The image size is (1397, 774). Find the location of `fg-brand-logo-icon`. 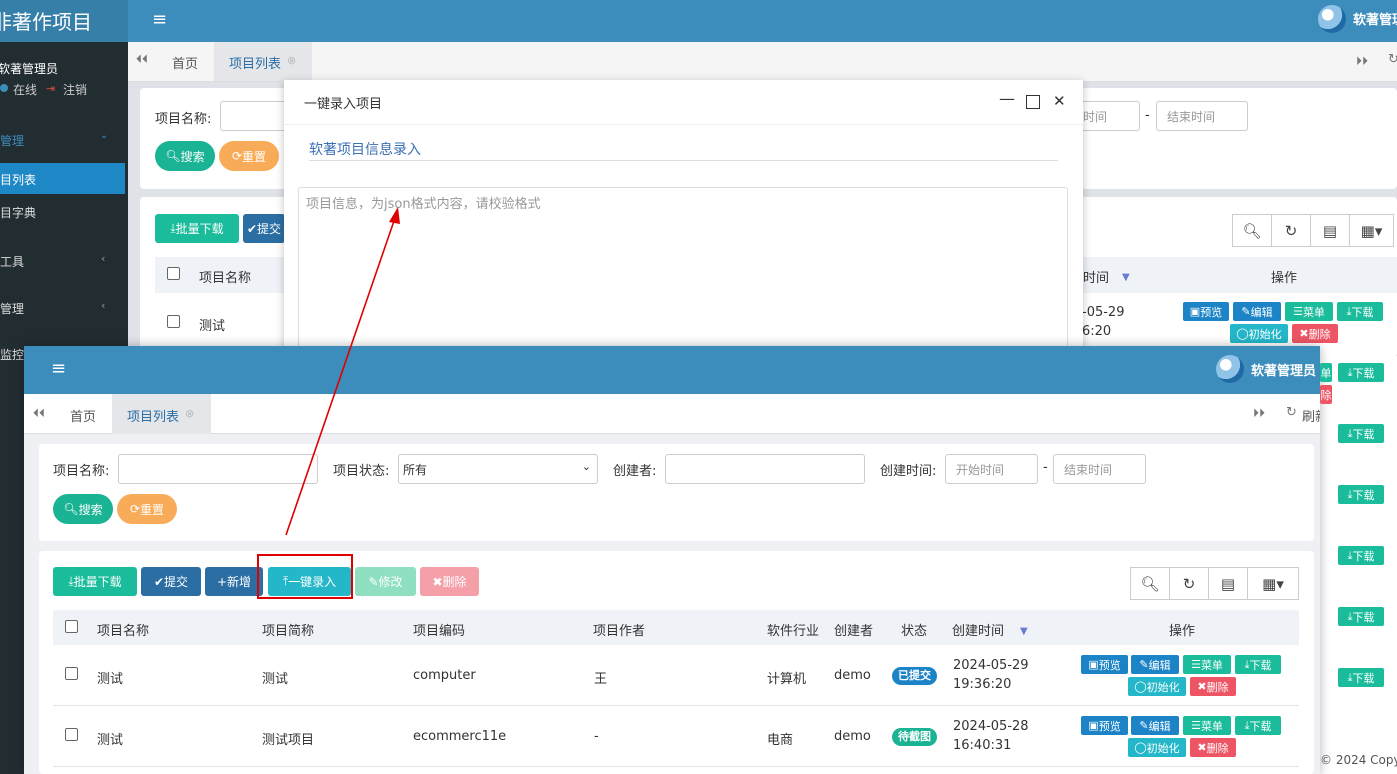

fg-brand-logo-icon is located at coordinates (1230, 369).